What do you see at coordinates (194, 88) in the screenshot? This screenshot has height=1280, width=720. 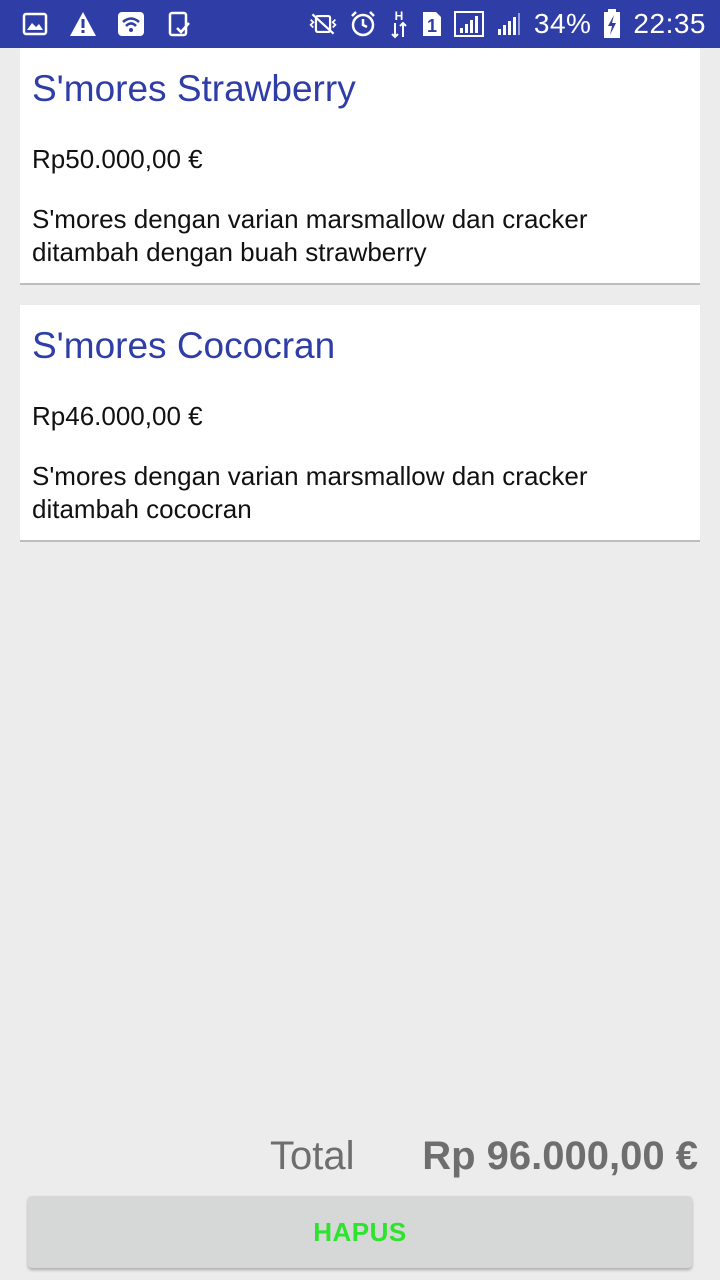 I see `cart-item-title: S'mores Strawberry` at bounding box center [194, 88].